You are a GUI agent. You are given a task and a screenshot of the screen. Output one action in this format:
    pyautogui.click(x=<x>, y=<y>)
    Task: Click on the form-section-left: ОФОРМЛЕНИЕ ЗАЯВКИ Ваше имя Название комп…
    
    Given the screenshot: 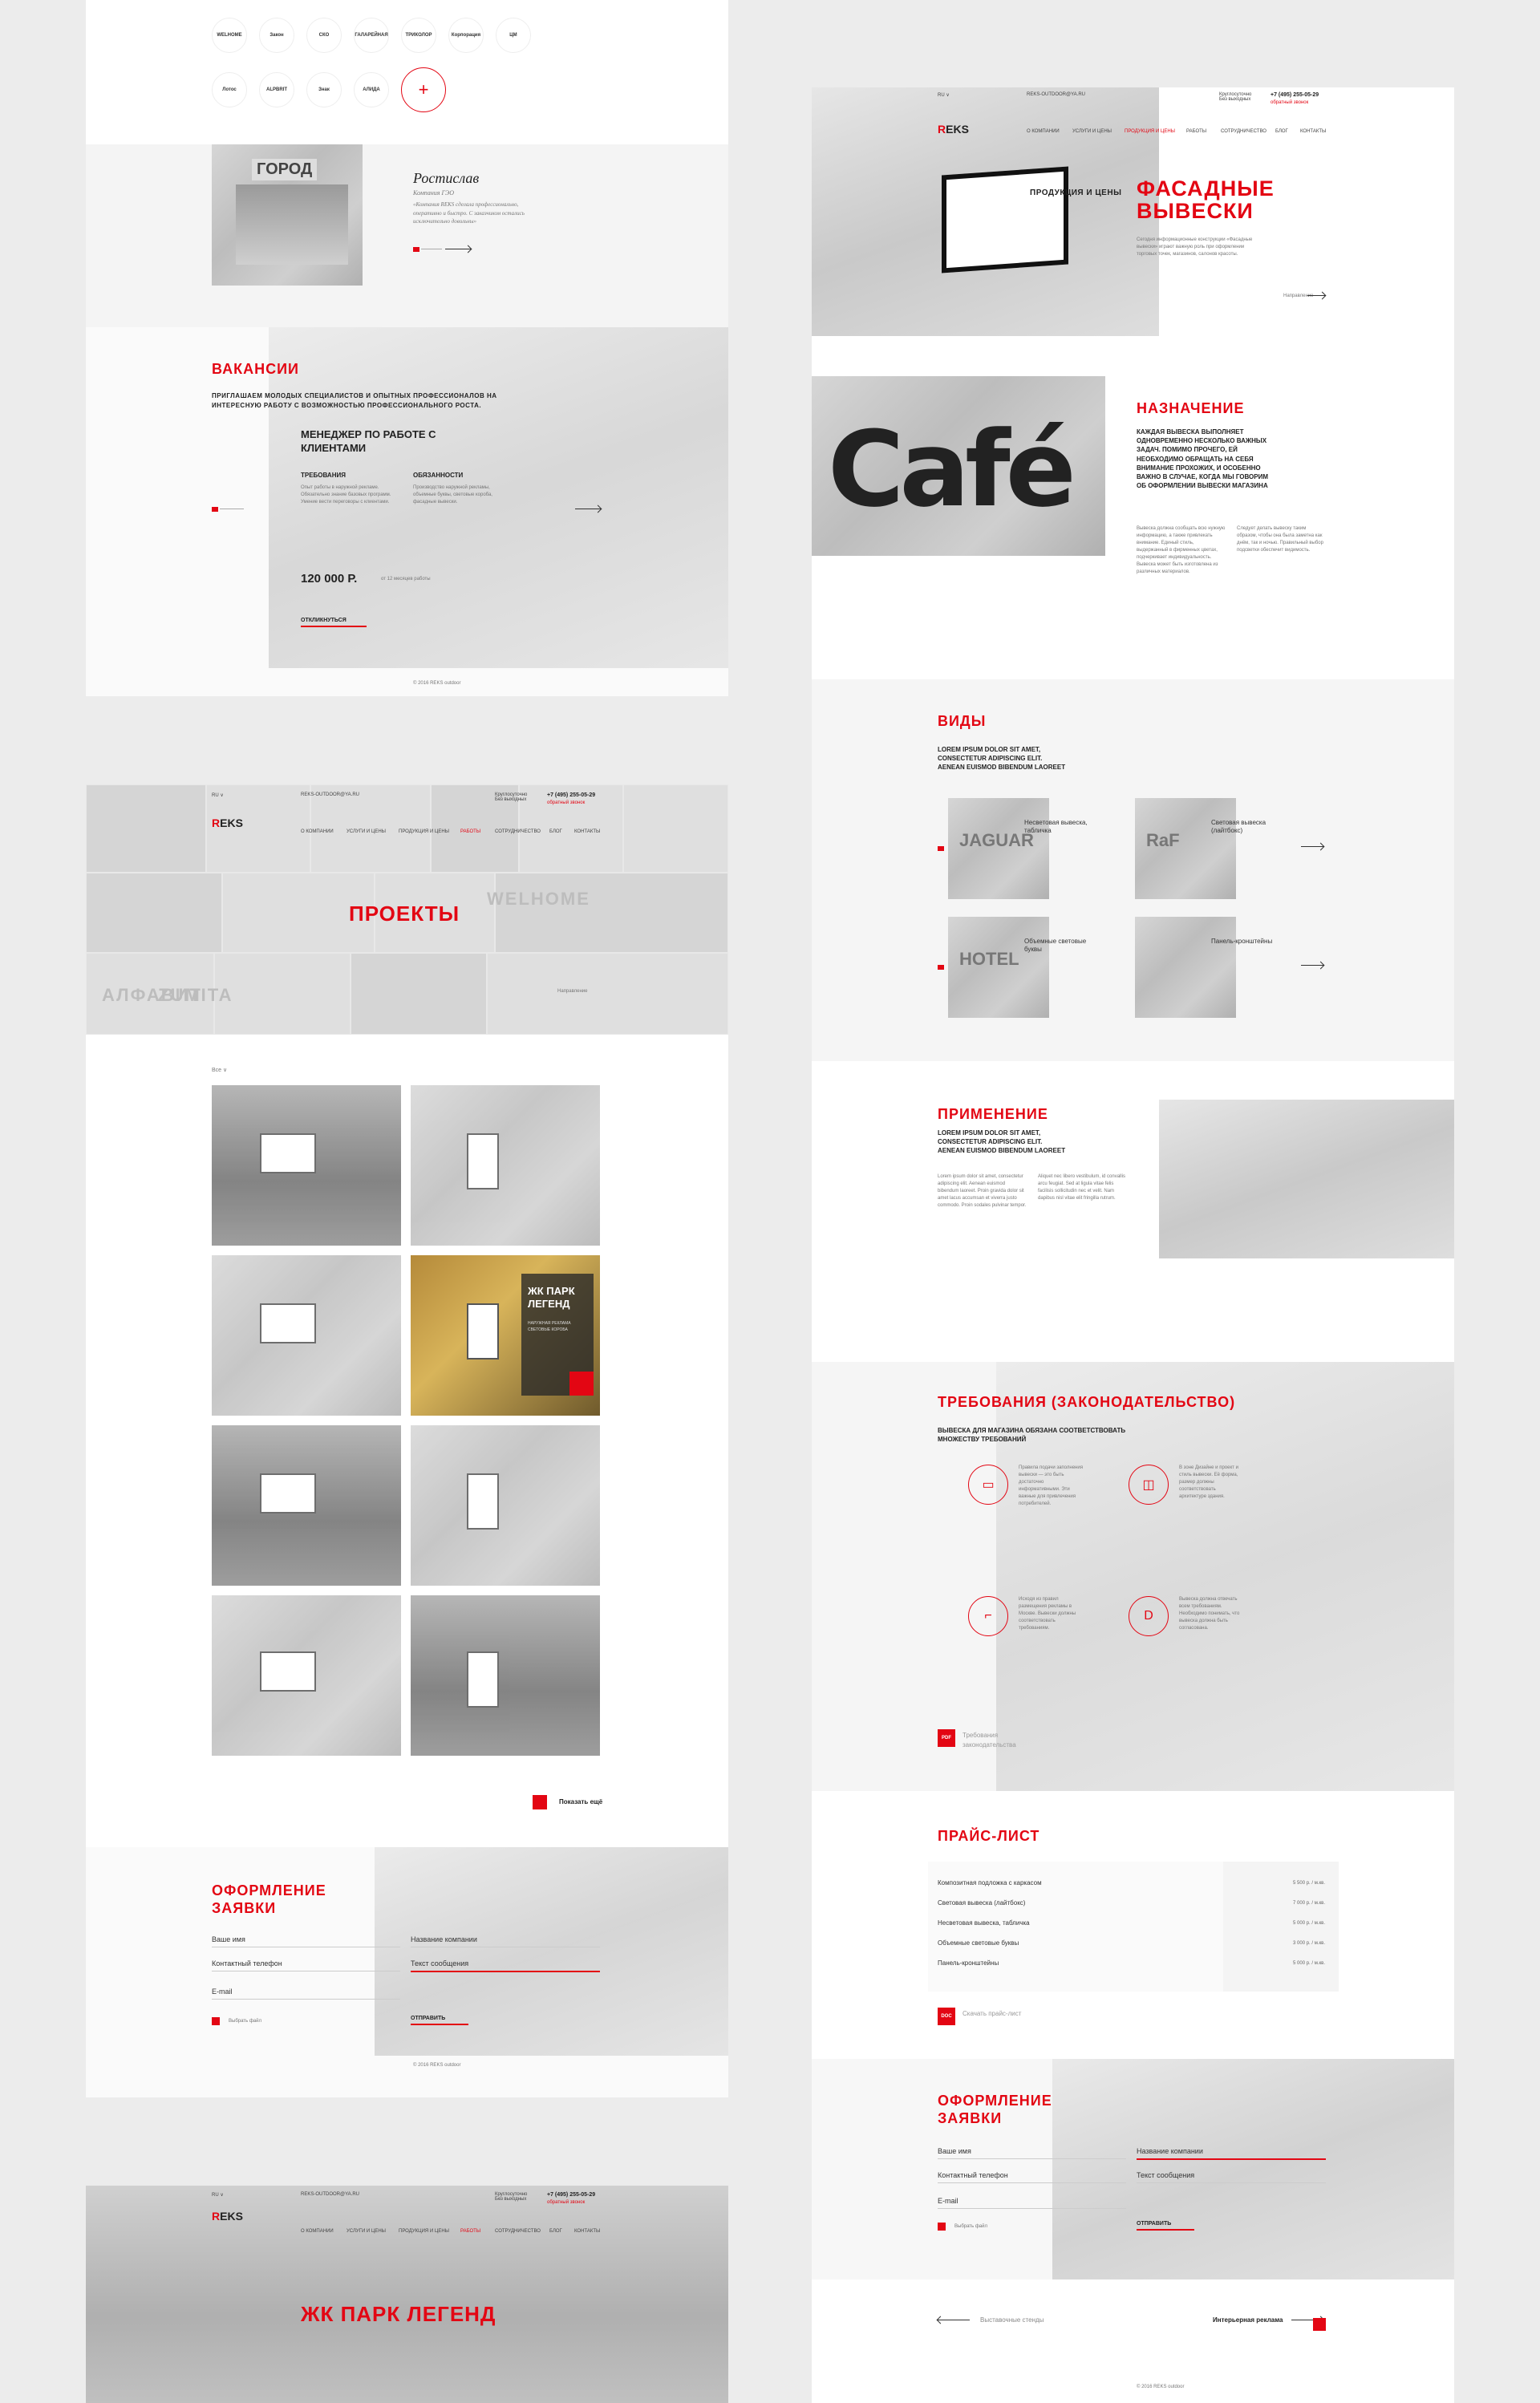 What is the action you would take?
    pyautogui.click(x=407, y=1972)
    